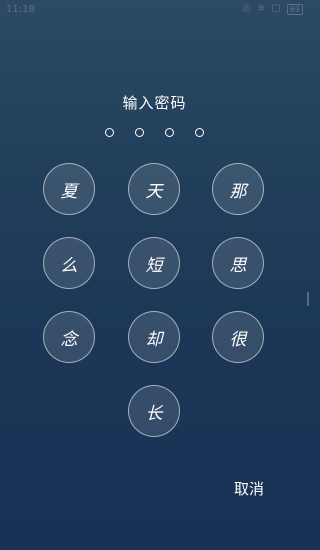 This screenshot has width=320, height=550. Describe the element at coordinates (154, 103) in the screenshot. I see `page-title: 输入密码` at that location.